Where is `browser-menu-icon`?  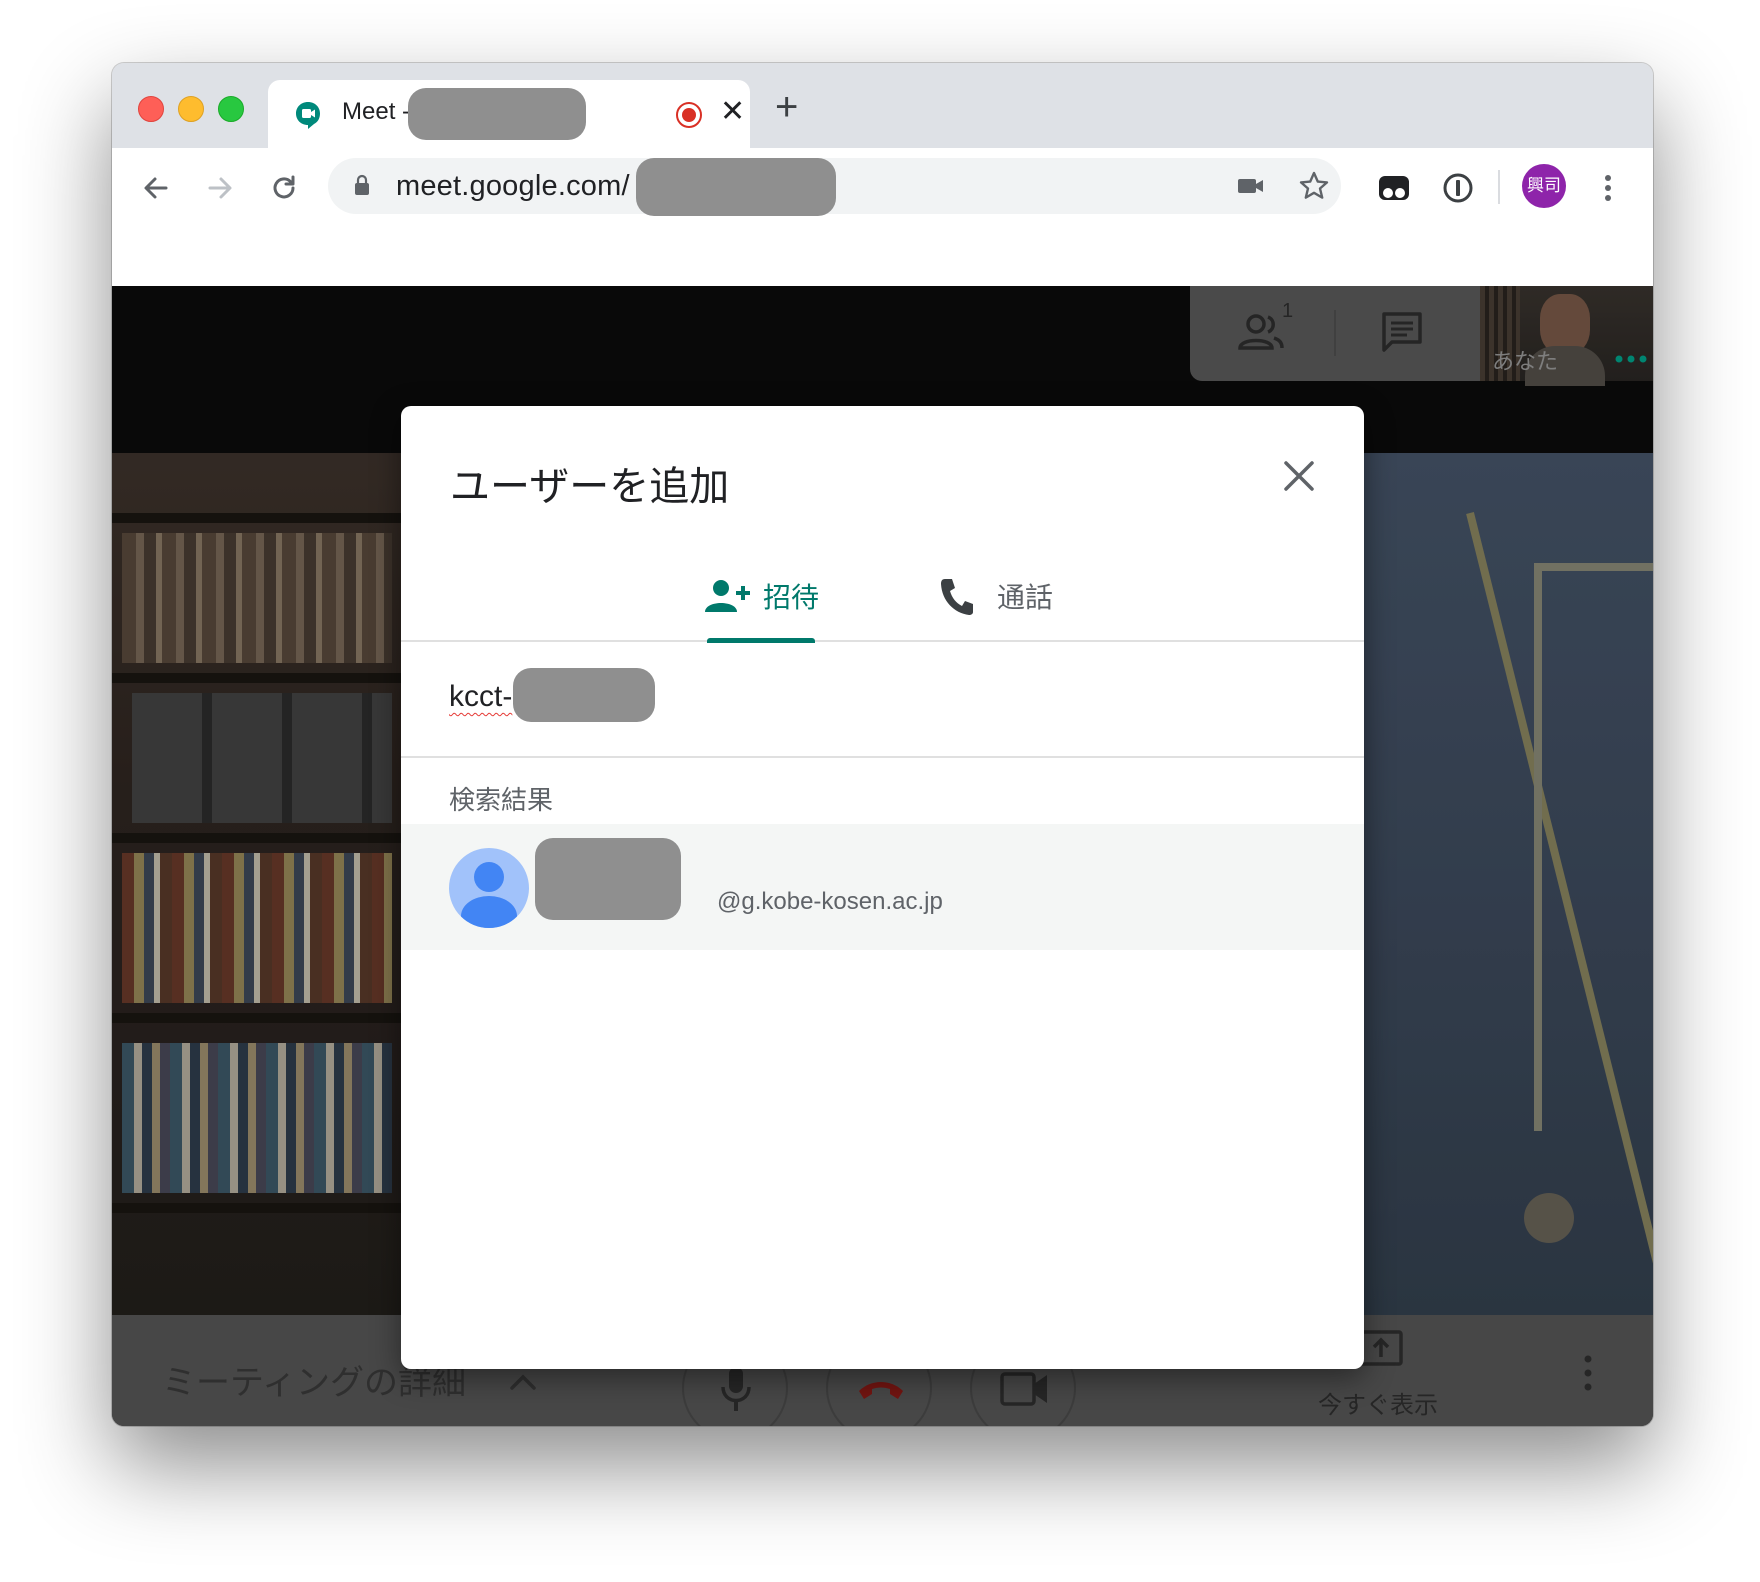 browser-menu-icon is located at coordinates (1608, 188).